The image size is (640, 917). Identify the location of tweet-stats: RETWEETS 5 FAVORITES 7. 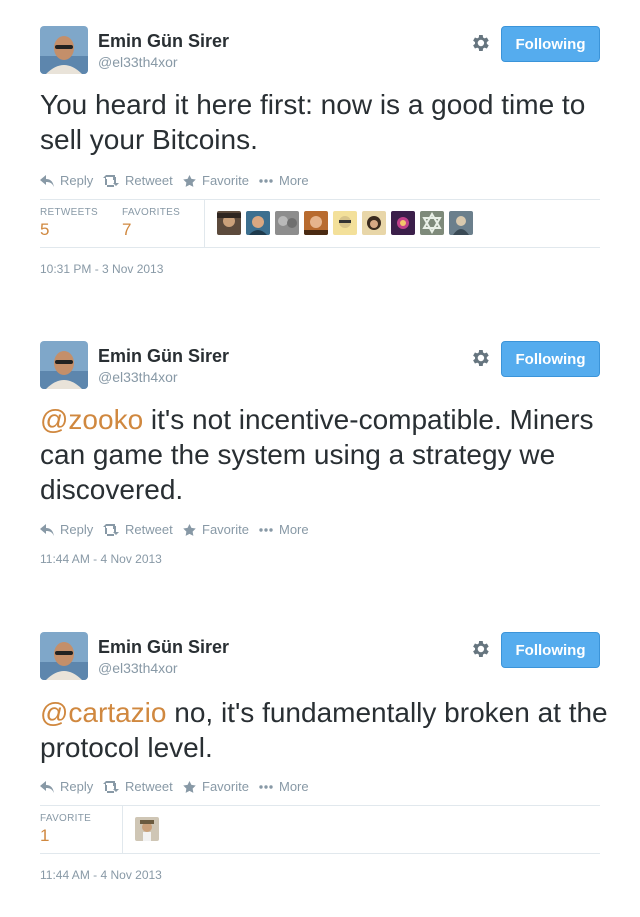
(320, 223).